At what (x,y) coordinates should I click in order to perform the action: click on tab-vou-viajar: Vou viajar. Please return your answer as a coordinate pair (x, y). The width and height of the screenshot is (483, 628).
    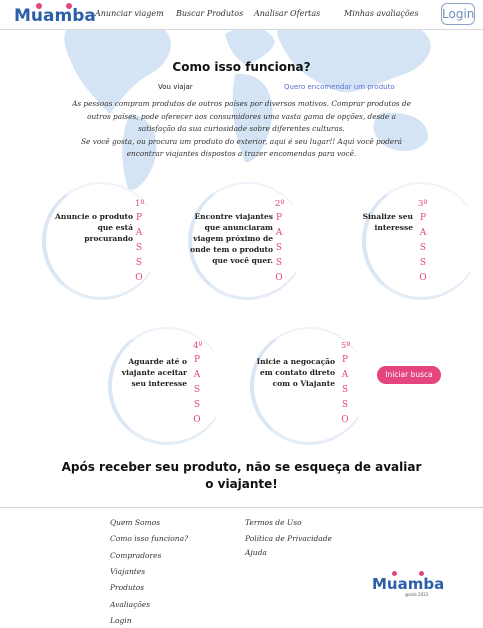
    Looking at the image, I should click on (175, 87).